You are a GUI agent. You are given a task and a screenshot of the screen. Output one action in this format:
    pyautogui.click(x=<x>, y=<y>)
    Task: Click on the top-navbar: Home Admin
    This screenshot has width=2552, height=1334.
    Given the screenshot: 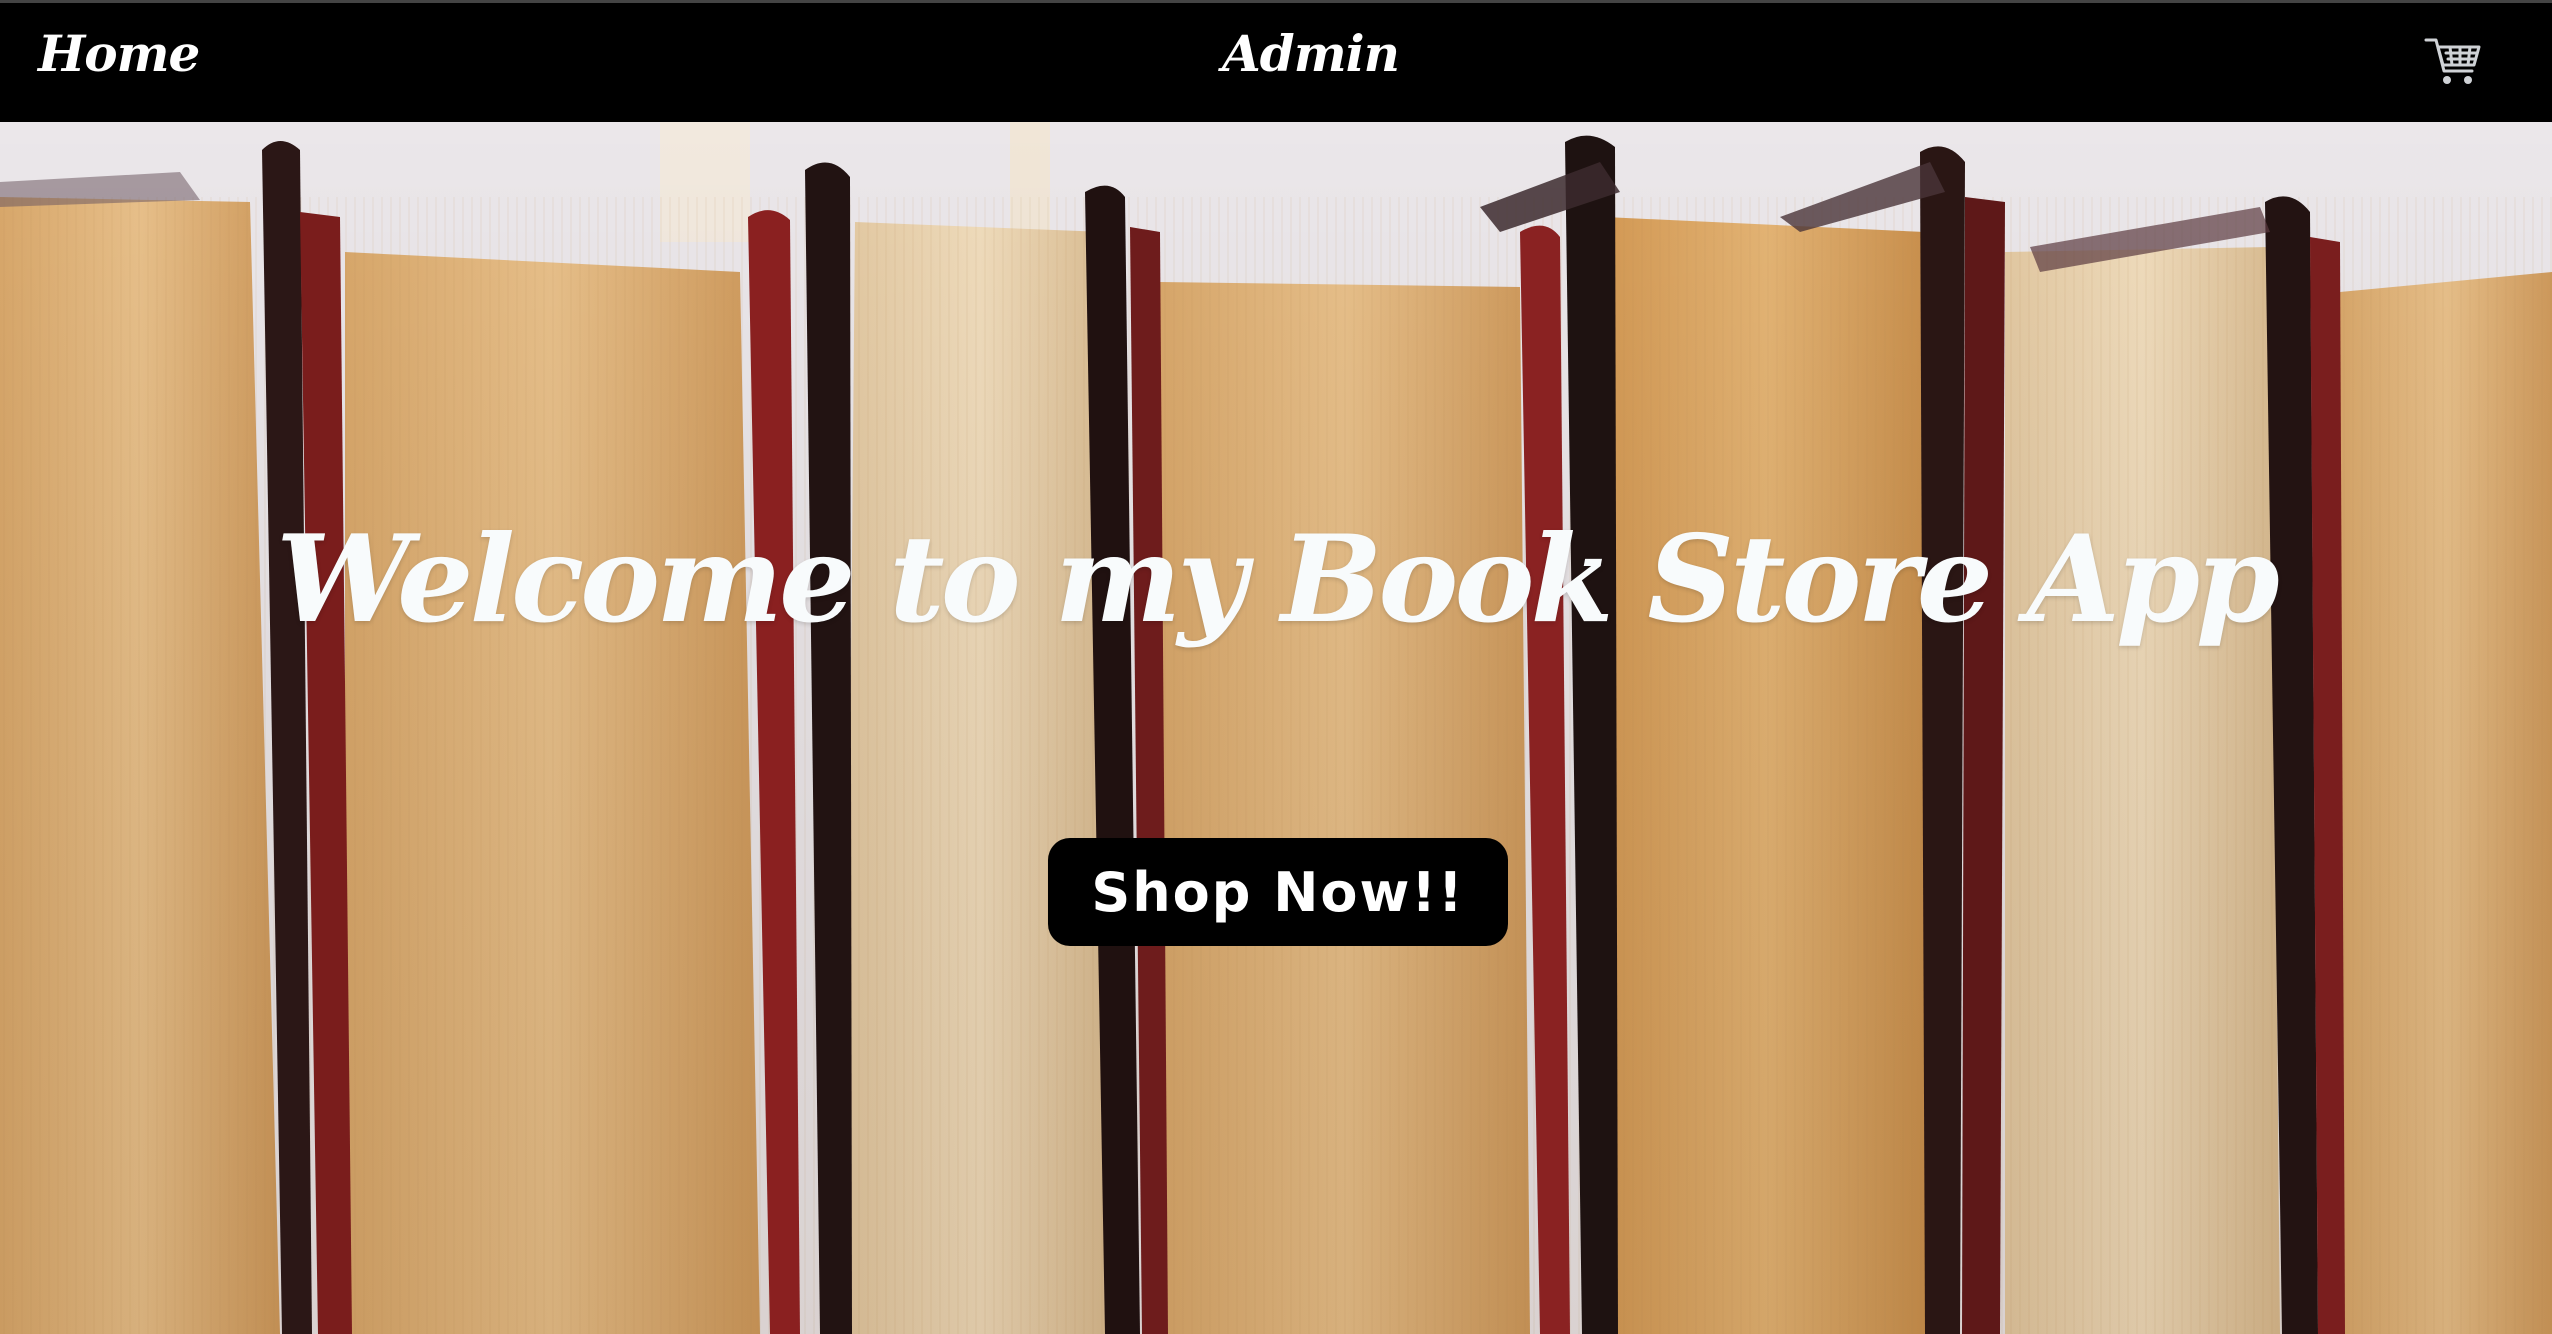 What is the action you would take?
    pyautogui.click(x=1276, y=61)
    